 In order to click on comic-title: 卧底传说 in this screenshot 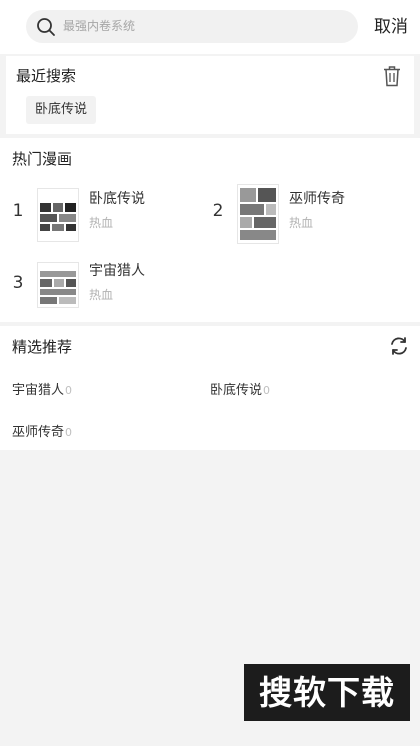, I will do `click(117, 199)`.